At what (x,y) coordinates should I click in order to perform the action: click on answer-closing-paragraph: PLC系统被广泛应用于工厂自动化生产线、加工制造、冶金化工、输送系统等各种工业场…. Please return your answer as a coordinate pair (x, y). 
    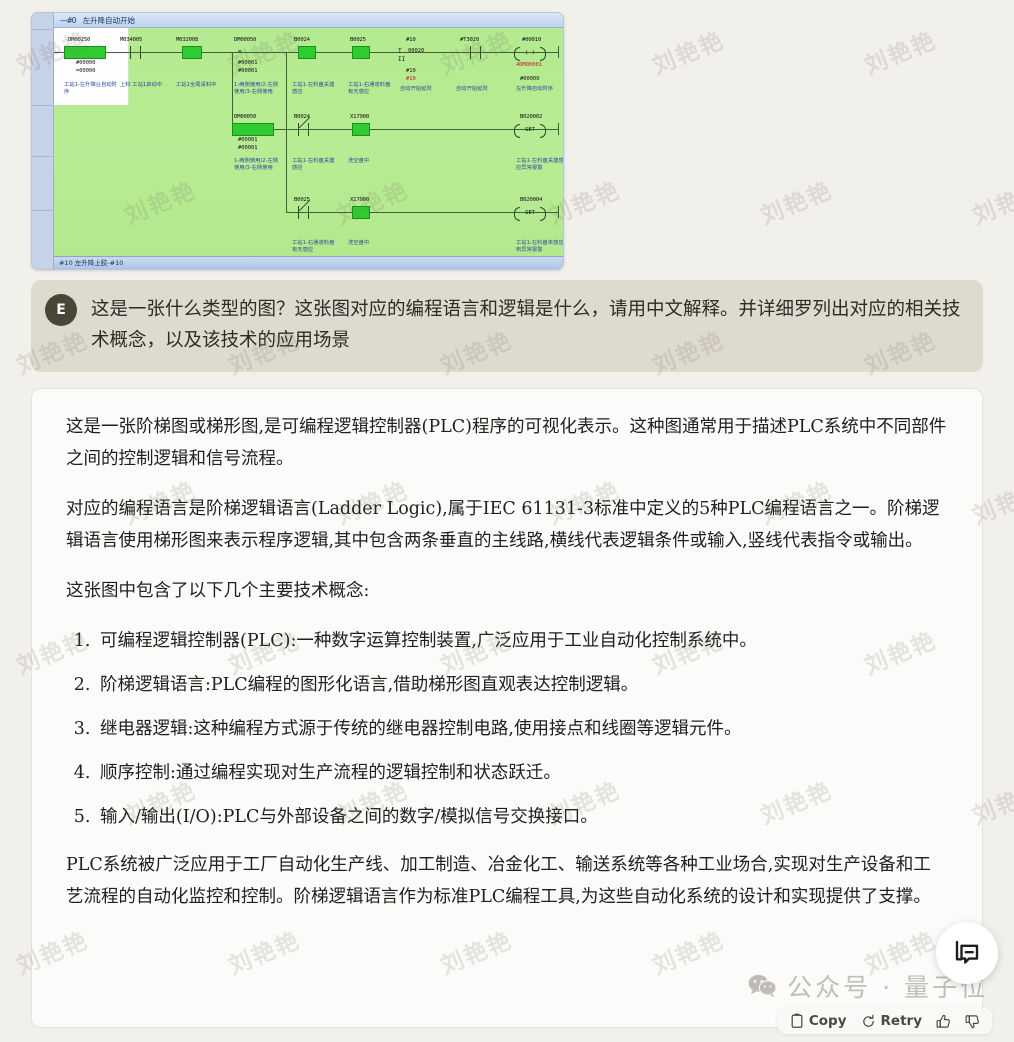
    Looking at the image, I should click on (498, 881).